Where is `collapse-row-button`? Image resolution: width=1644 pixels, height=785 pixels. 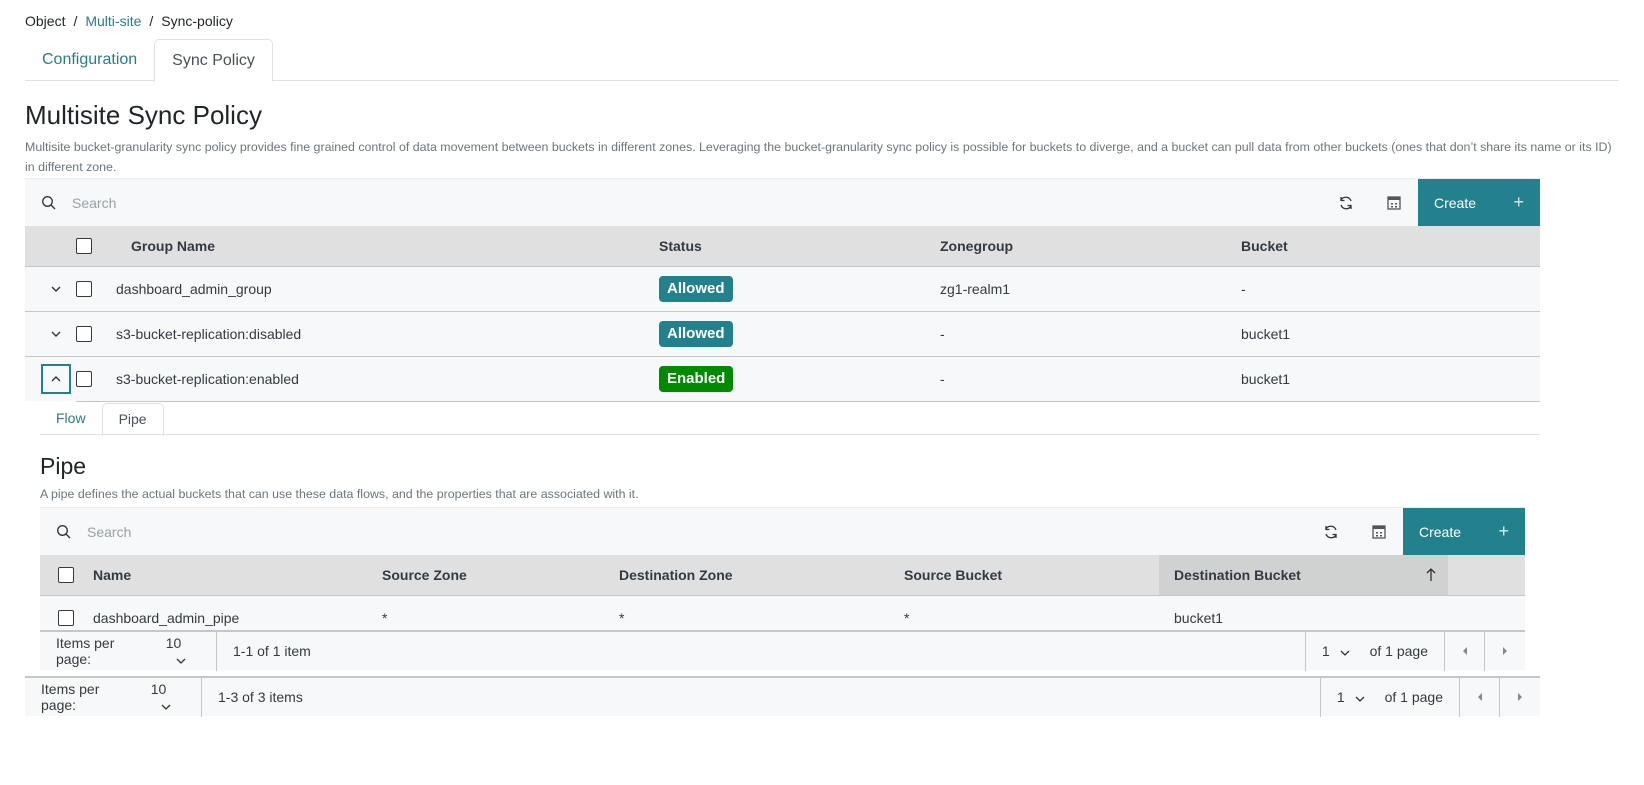 collapse-row-button is located at coordinates (56, 378).